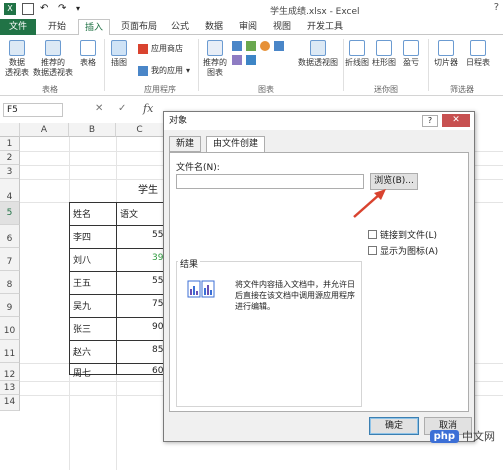  I want to click on enter-icon: ✓, so click(122, 108).